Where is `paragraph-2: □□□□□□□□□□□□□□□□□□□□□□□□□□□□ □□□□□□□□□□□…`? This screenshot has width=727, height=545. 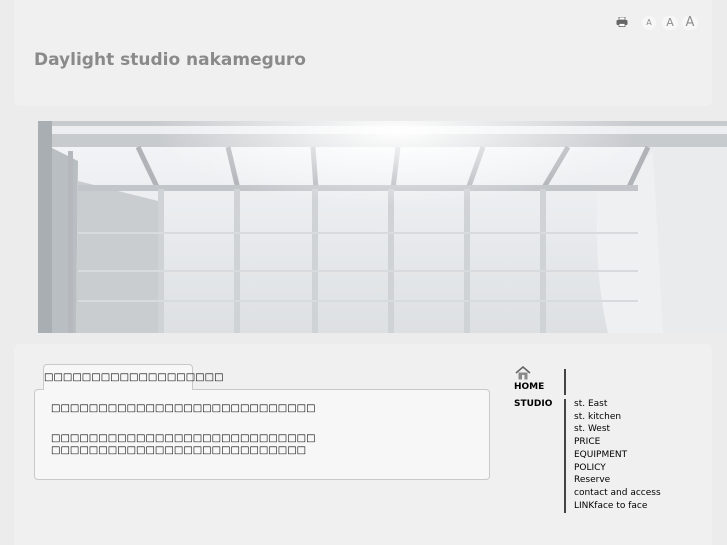 paragraph-2: □□□□□□□□□□□□□□□□□□□□□□□□□□□□ □□□□□□□□□□□… is located at coordinates (183, 445).